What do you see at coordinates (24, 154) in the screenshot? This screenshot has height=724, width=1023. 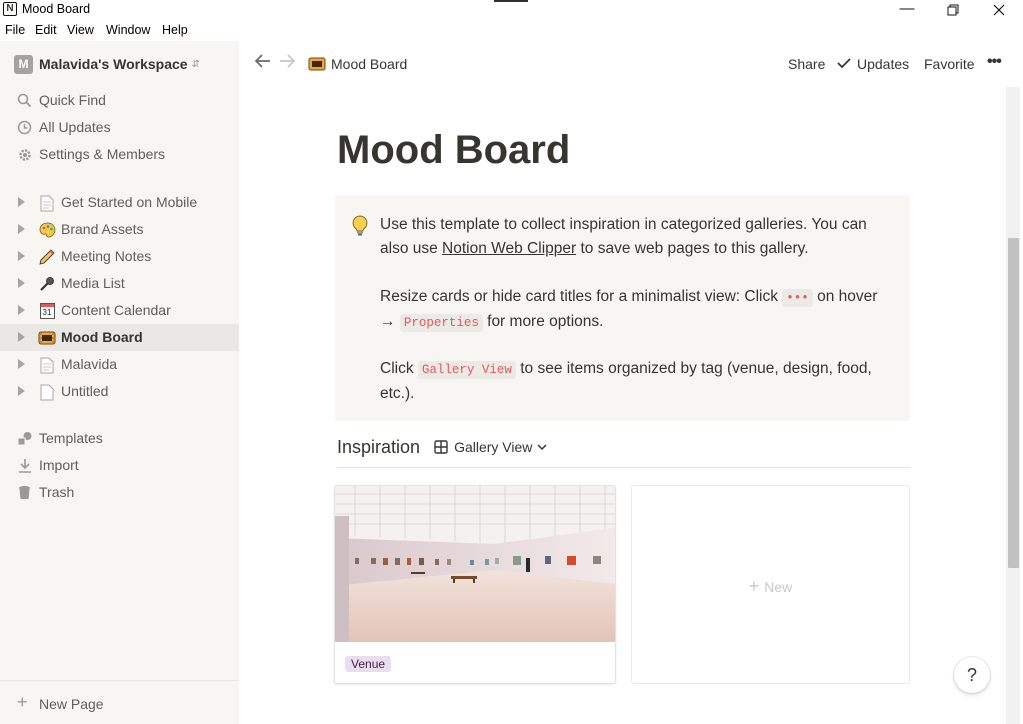 I see `gear-icon` at bounding box center [24, 154].